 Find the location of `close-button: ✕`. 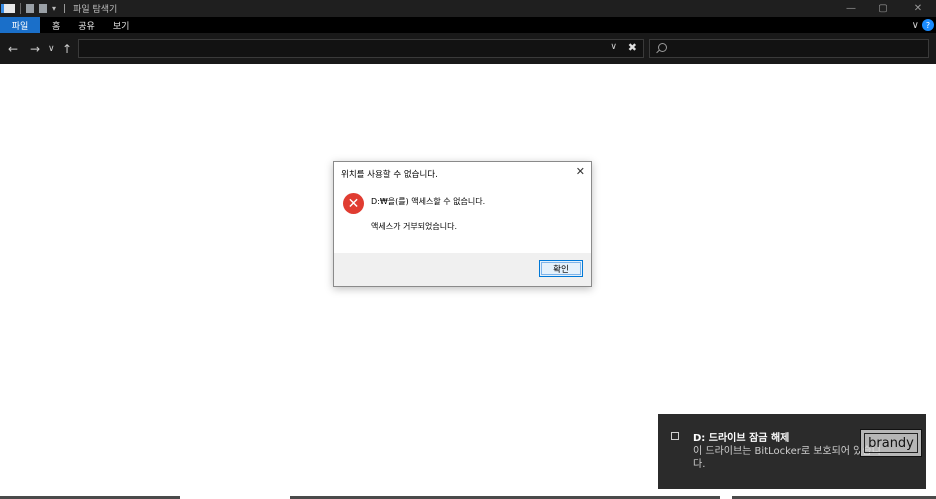

close-button: ✕ is located at coordinates (918, 8).